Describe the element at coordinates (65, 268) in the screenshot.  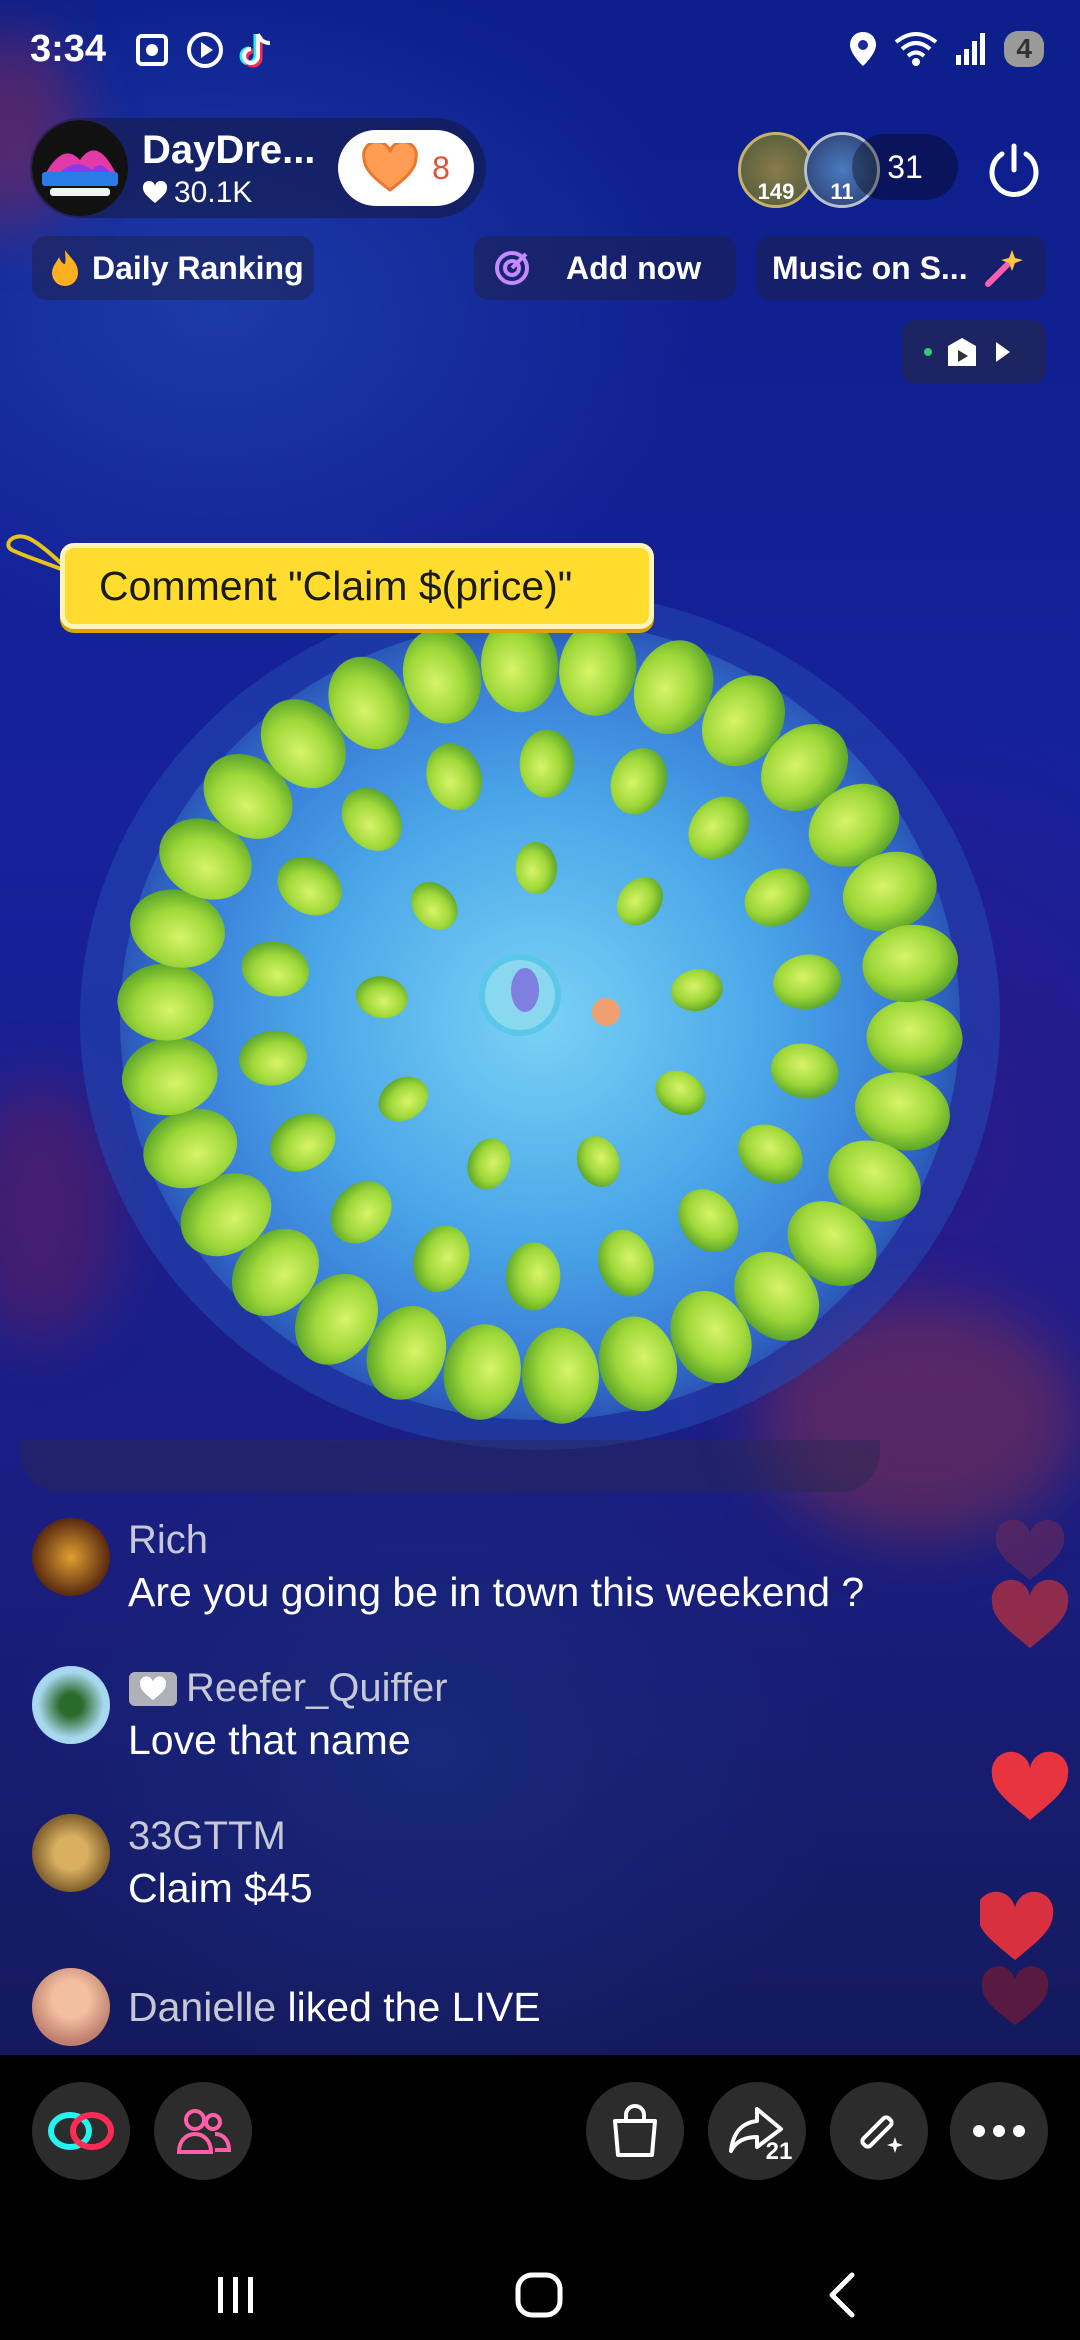
I see `flame-icon` at that location.